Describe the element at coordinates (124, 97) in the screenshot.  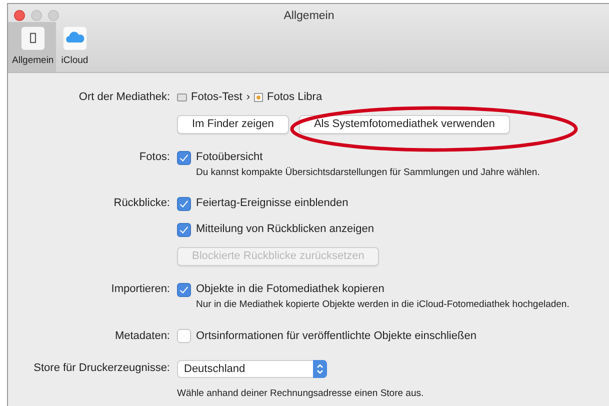
I see `setting-label: Ort der Mediathek:` at that location.